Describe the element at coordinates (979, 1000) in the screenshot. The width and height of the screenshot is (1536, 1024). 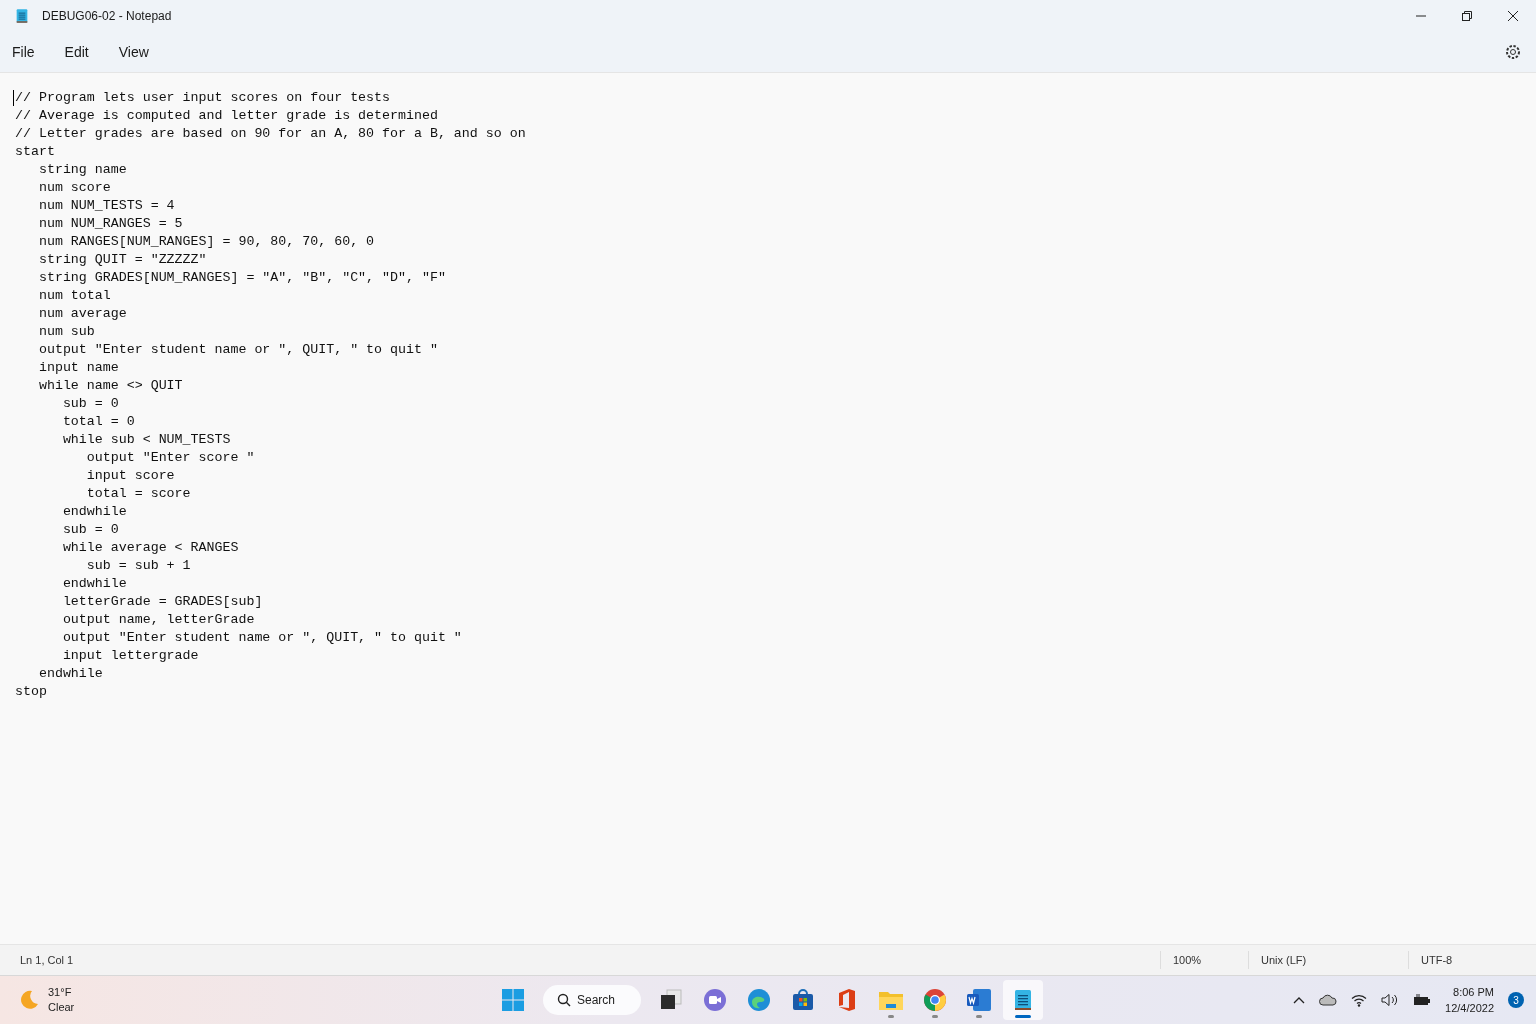
I see `document-w-icon` at that location.